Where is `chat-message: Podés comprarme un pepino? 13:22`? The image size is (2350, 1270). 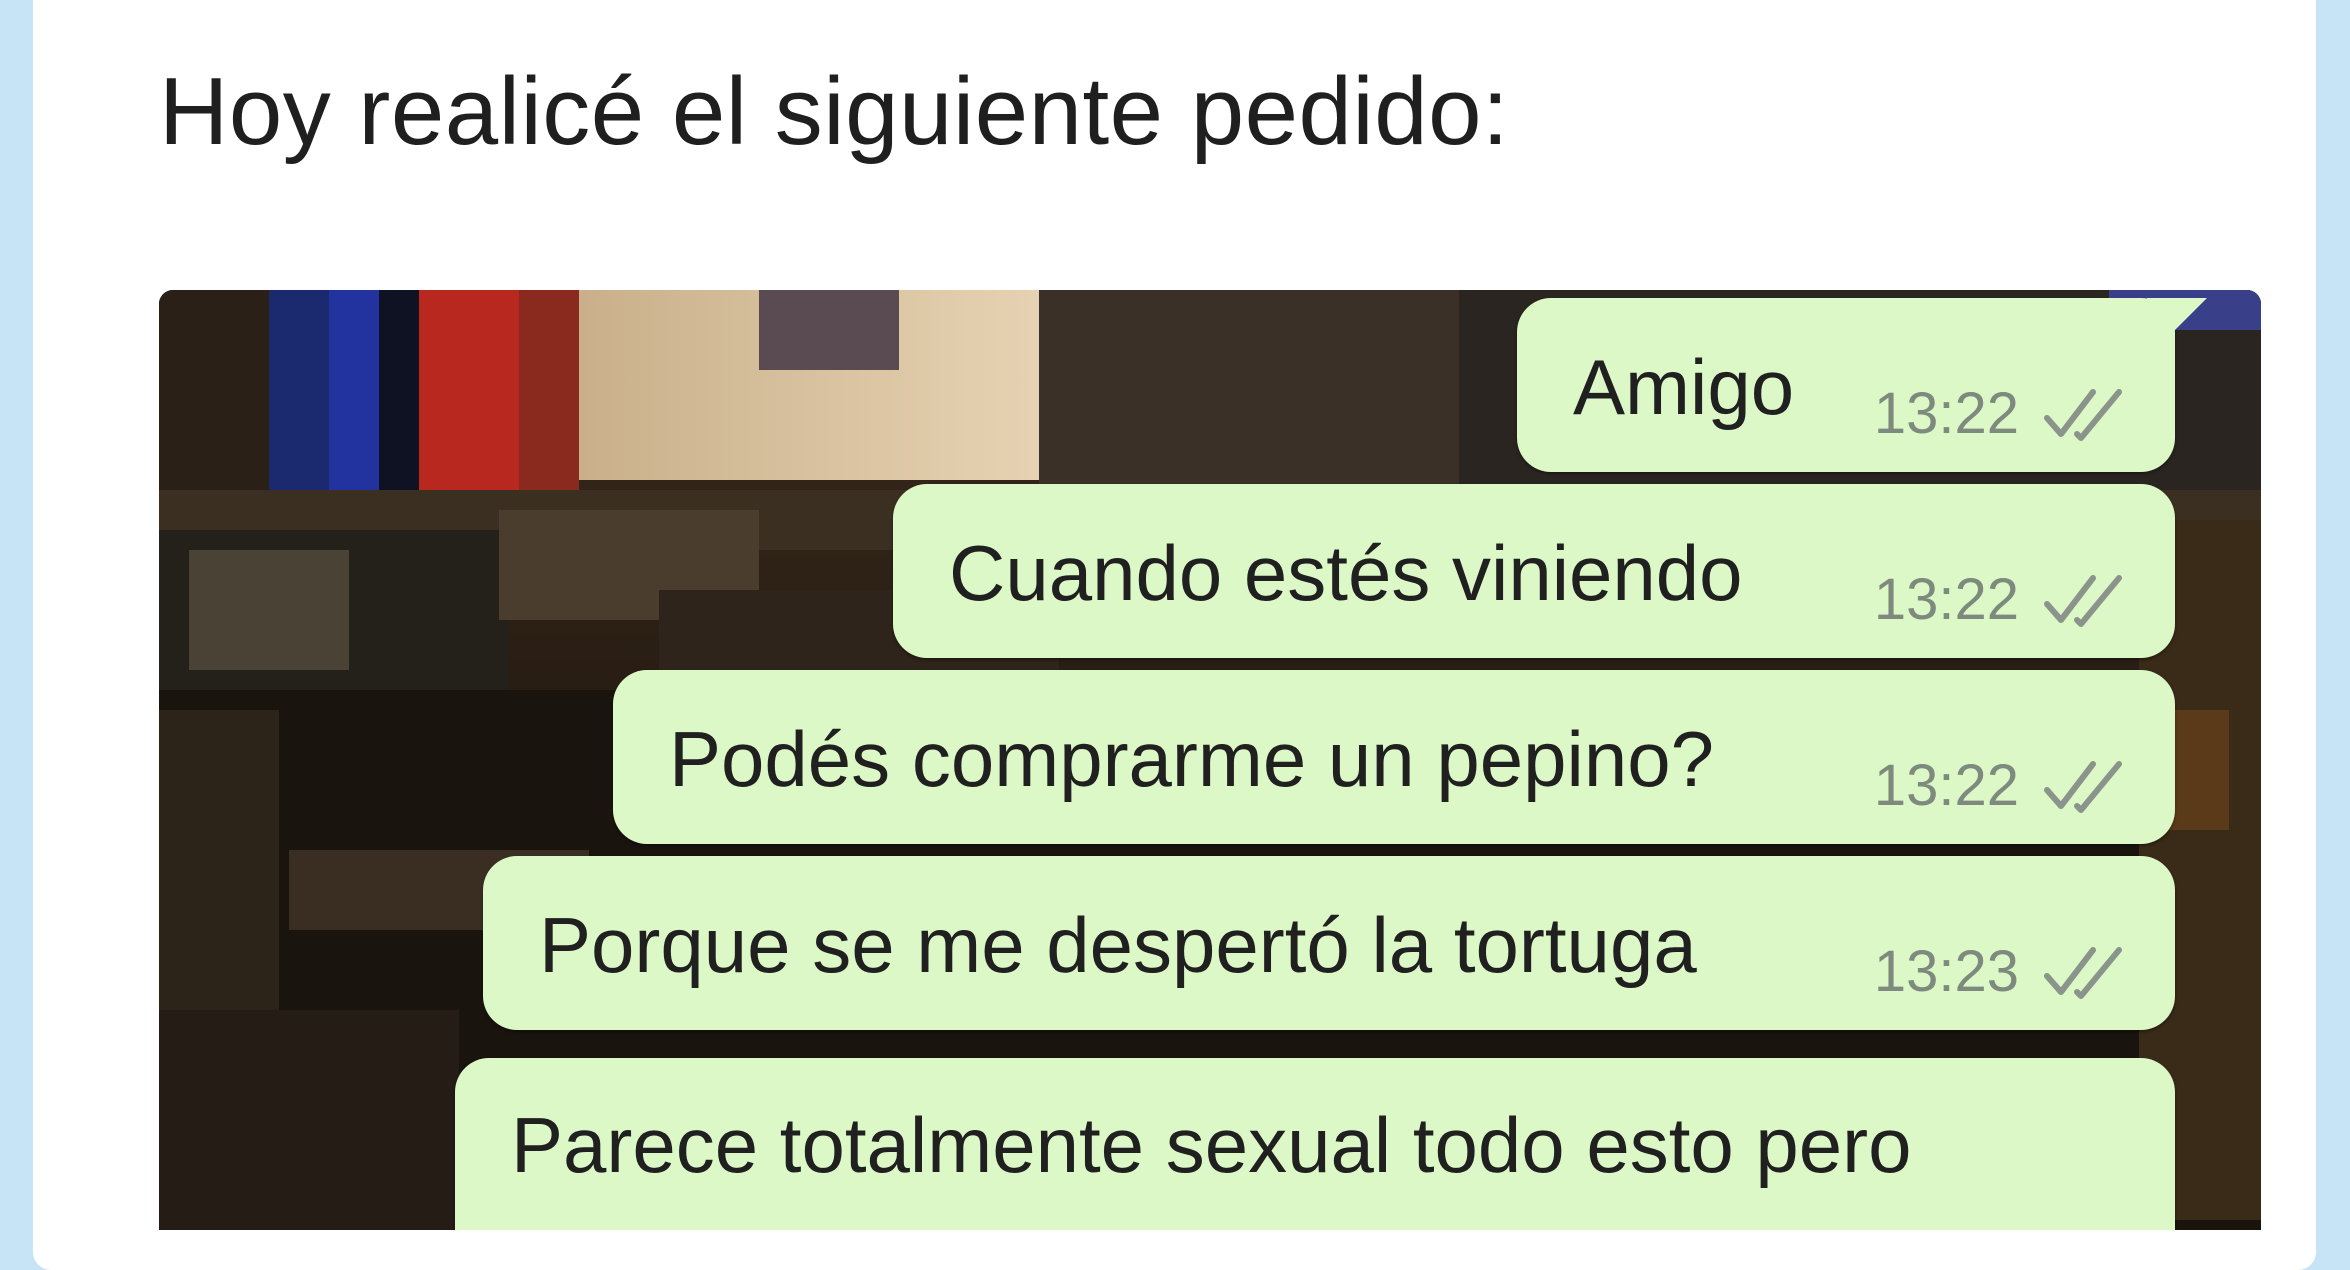 chat-message: Podés comprarme un pepino? 13:22 is located at coordinates (1394, 757).